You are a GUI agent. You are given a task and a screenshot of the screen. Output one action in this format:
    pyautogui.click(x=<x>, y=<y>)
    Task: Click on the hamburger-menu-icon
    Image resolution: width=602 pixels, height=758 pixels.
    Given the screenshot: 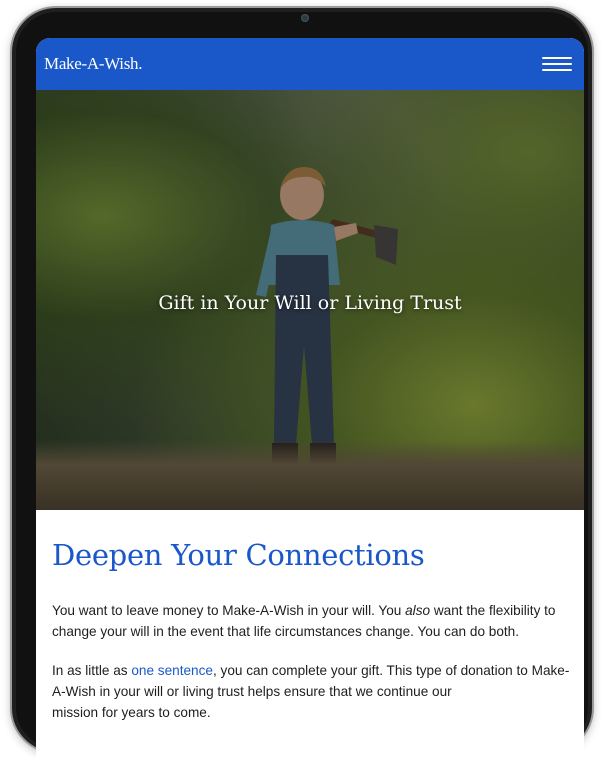 What is the action you would take?
    pyautogui.click(x=557, y=64)
    